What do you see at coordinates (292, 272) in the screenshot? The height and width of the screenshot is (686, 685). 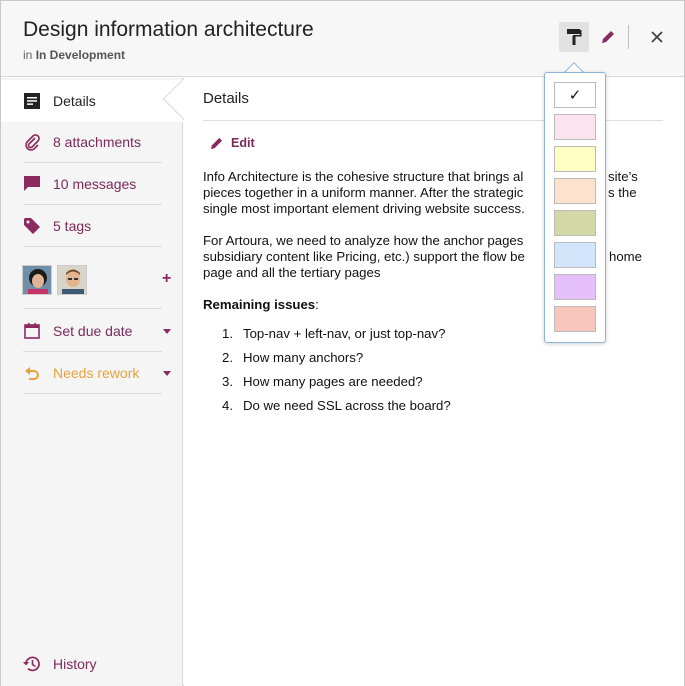 I see `text-line: page and all the tertiary pages` at bounding box center [292, 272].